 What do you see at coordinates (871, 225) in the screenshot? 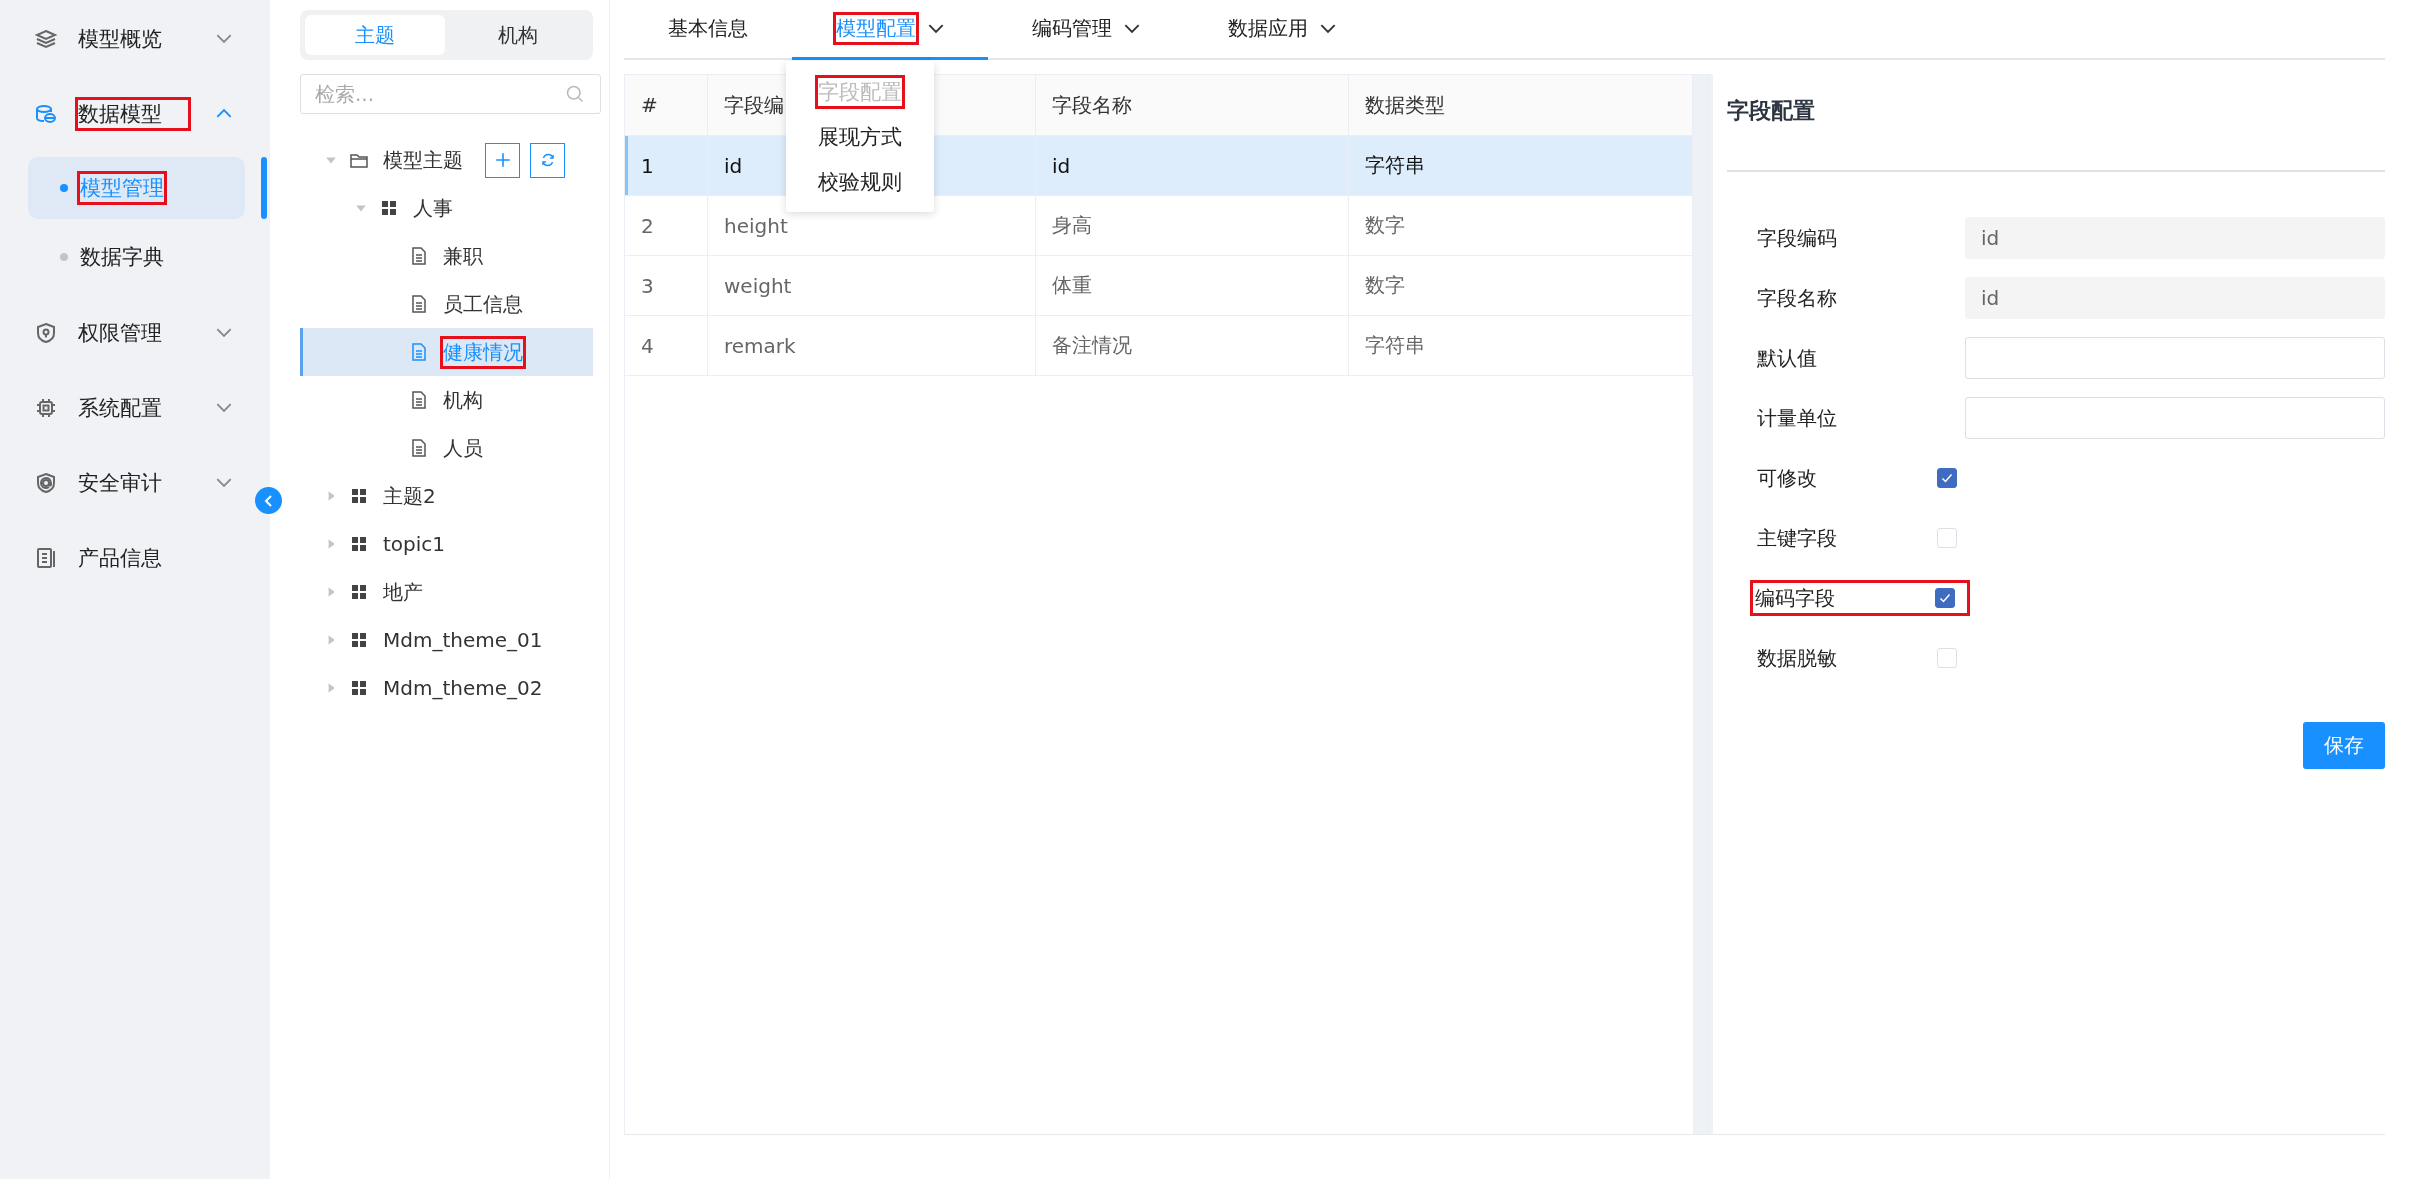
I see `table-cell: height` at bounding box center [871, 225].